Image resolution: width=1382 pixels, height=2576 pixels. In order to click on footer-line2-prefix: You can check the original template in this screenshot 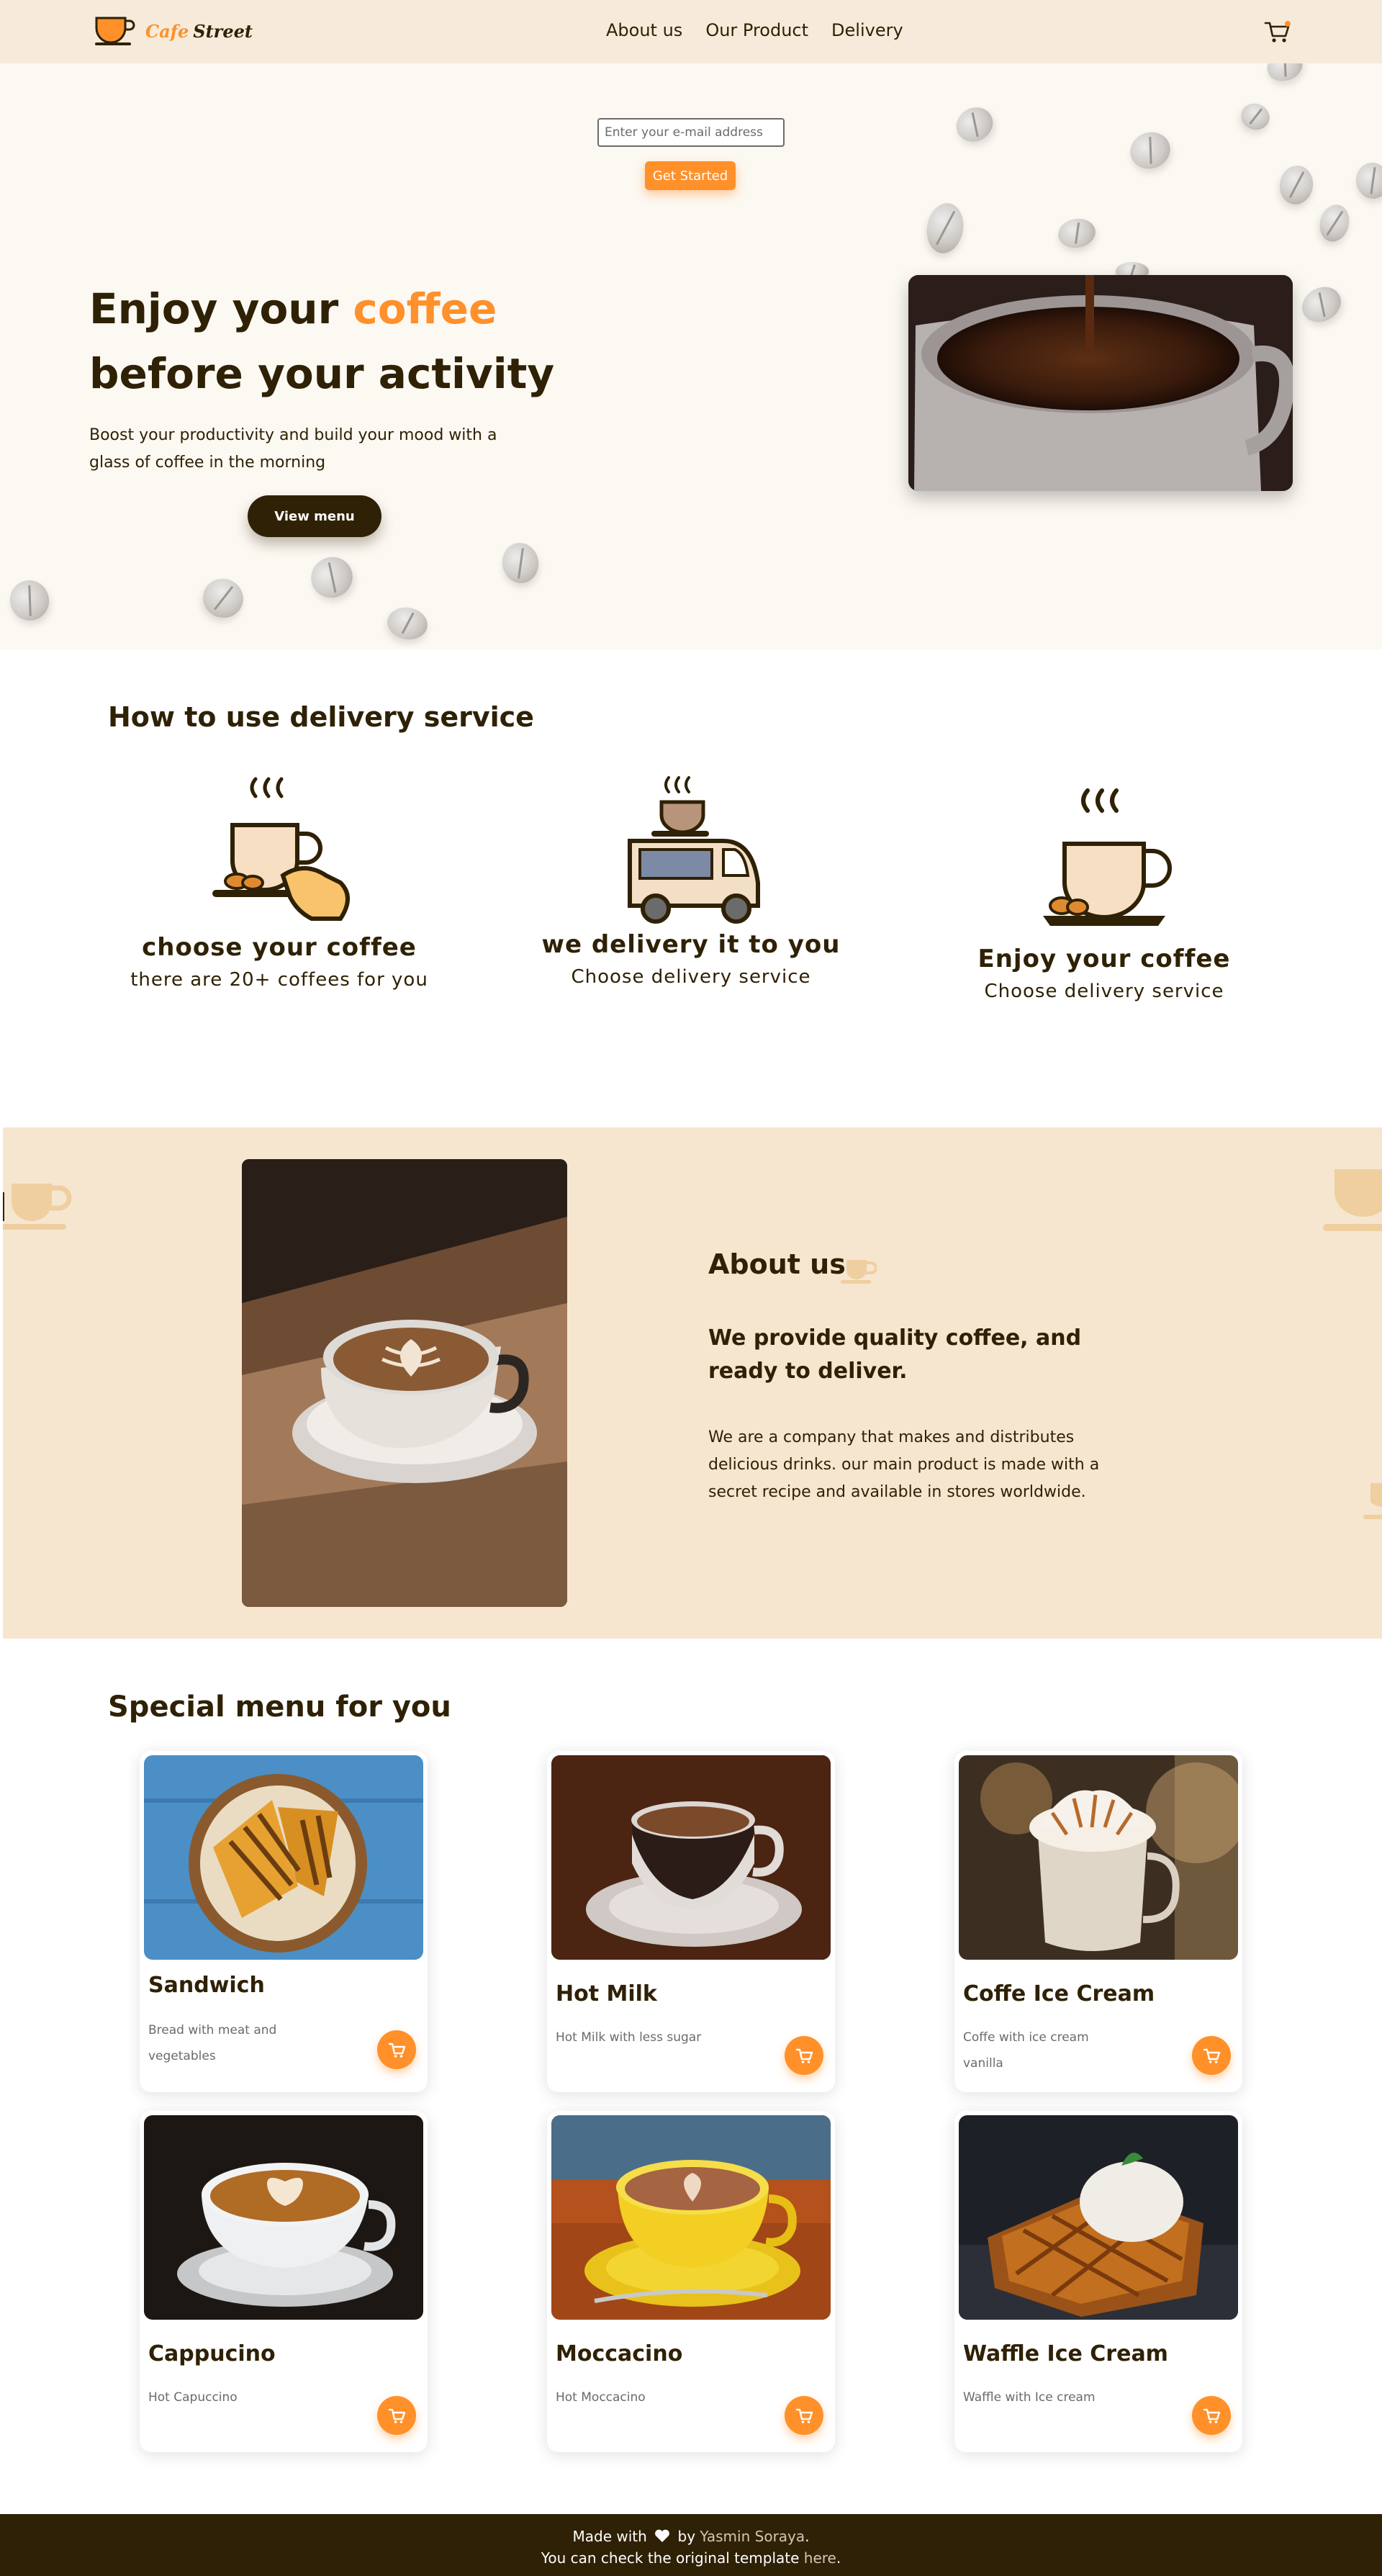, I will do `click(672, 2558)`.